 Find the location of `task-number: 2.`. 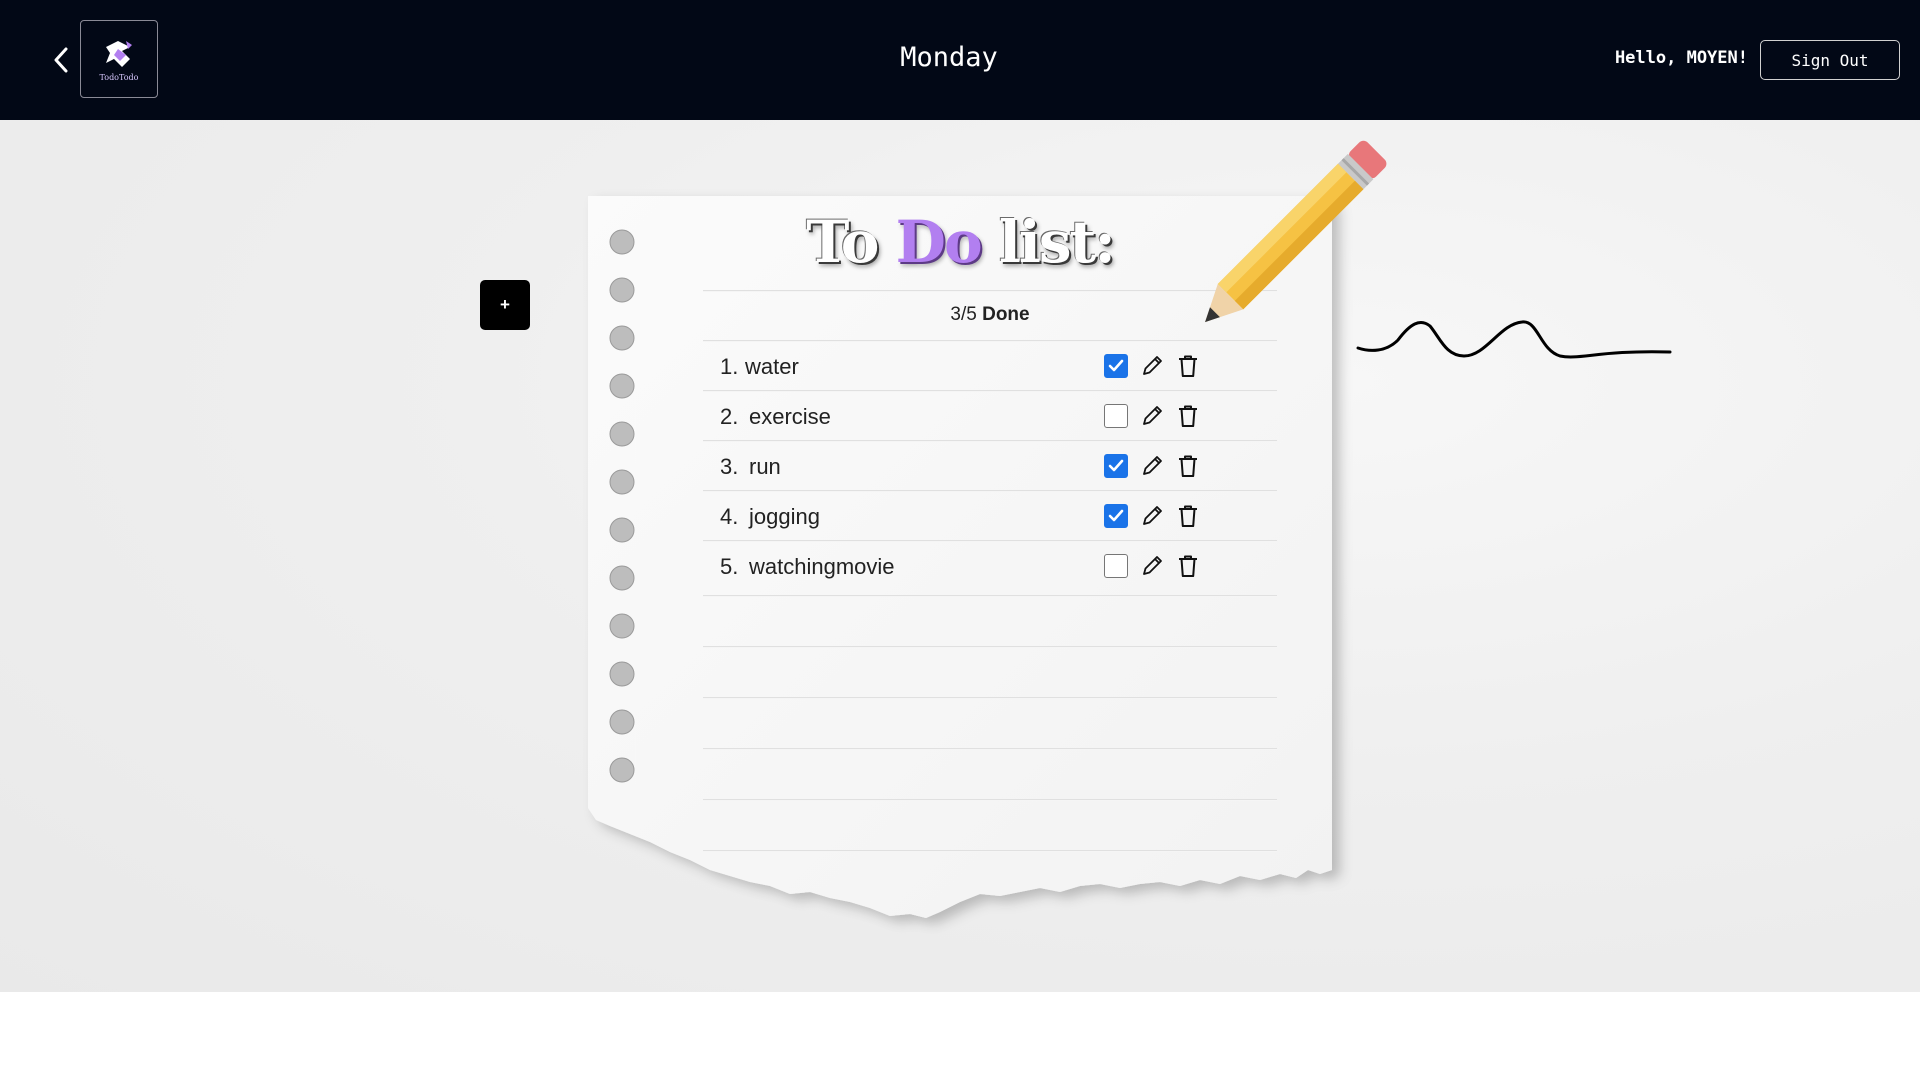

task-number: 2. is located at coordinates (729, 416).